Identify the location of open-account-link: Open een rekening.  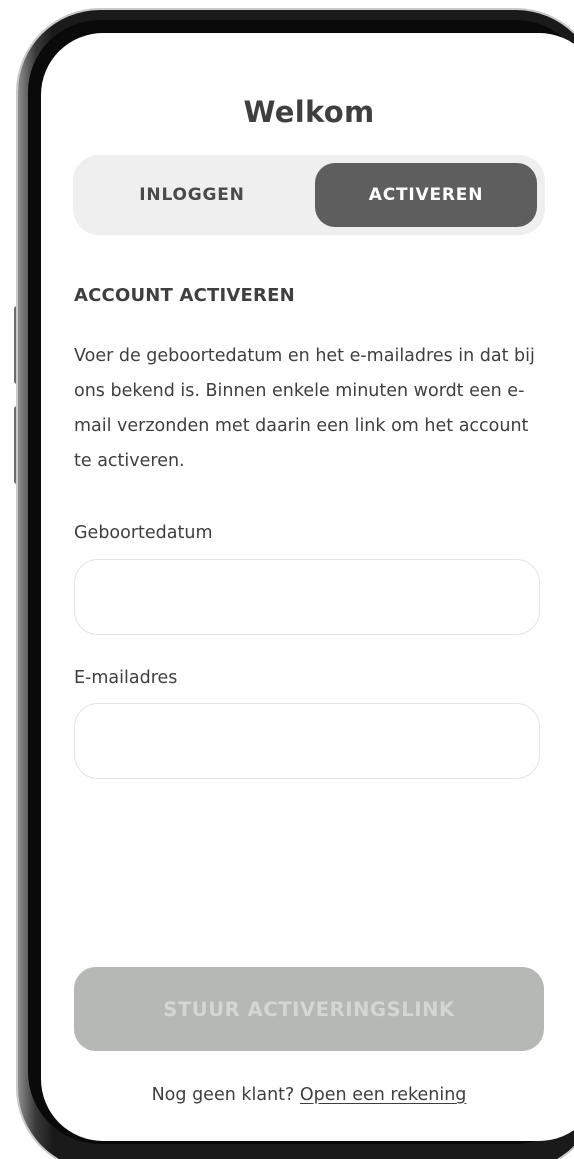
(383, 1095).